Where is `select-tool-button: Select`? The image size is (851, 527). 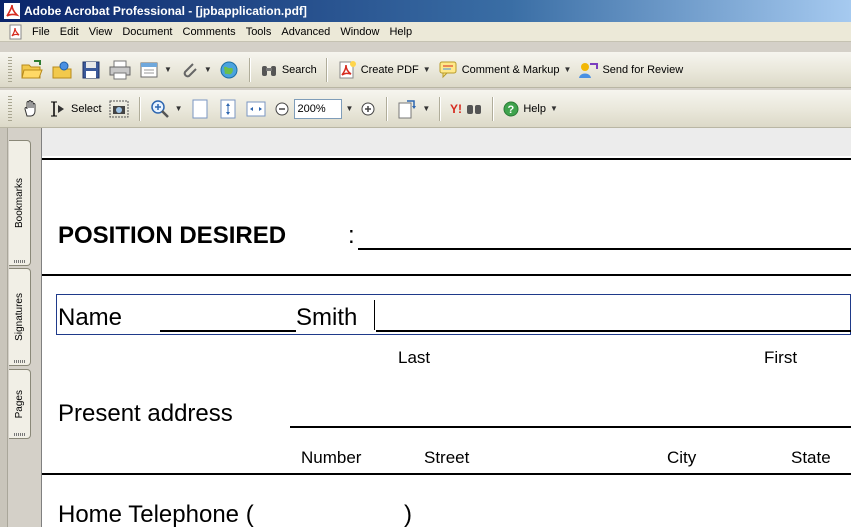 select-tool-button: Select is located at coordinates (75, 109).